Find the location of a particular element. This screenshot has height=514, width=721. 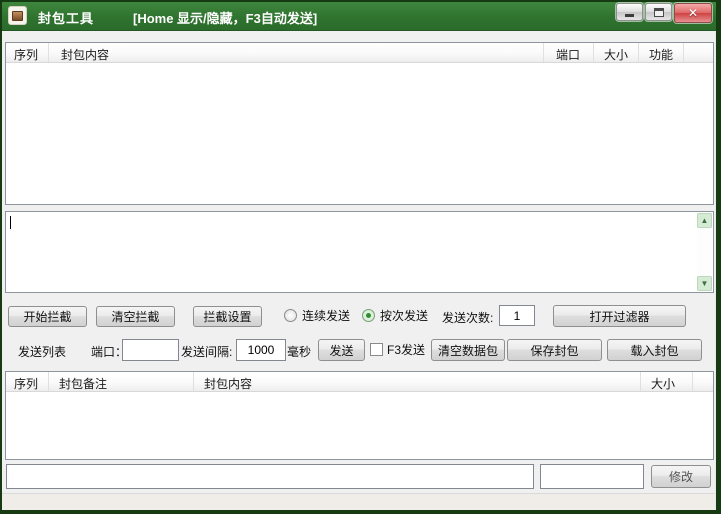

maximize-button is located at coordinates (658, 12).